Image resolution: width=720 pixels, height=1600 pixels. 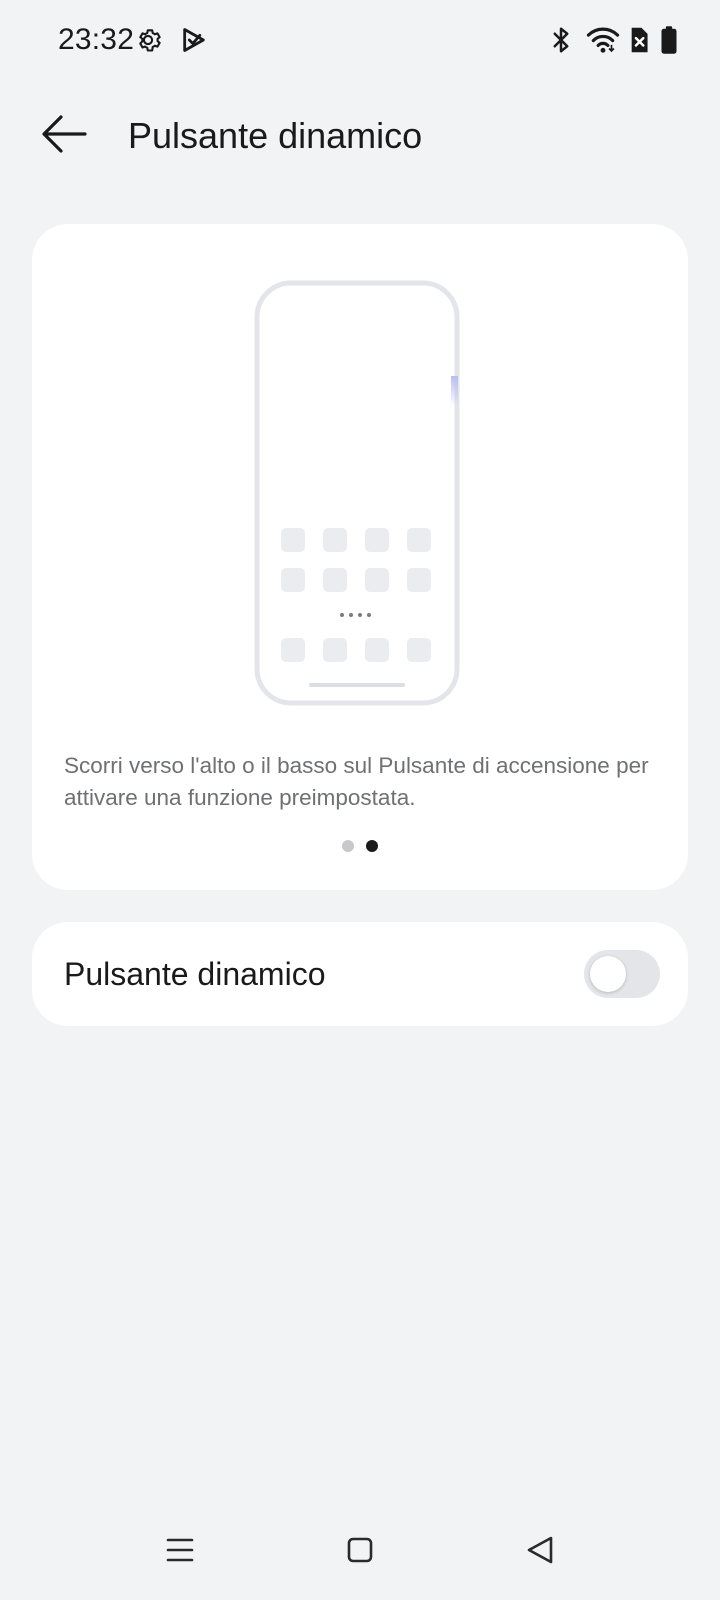 I want to click on dynamic-button-switch, so click(x=622, y=974).